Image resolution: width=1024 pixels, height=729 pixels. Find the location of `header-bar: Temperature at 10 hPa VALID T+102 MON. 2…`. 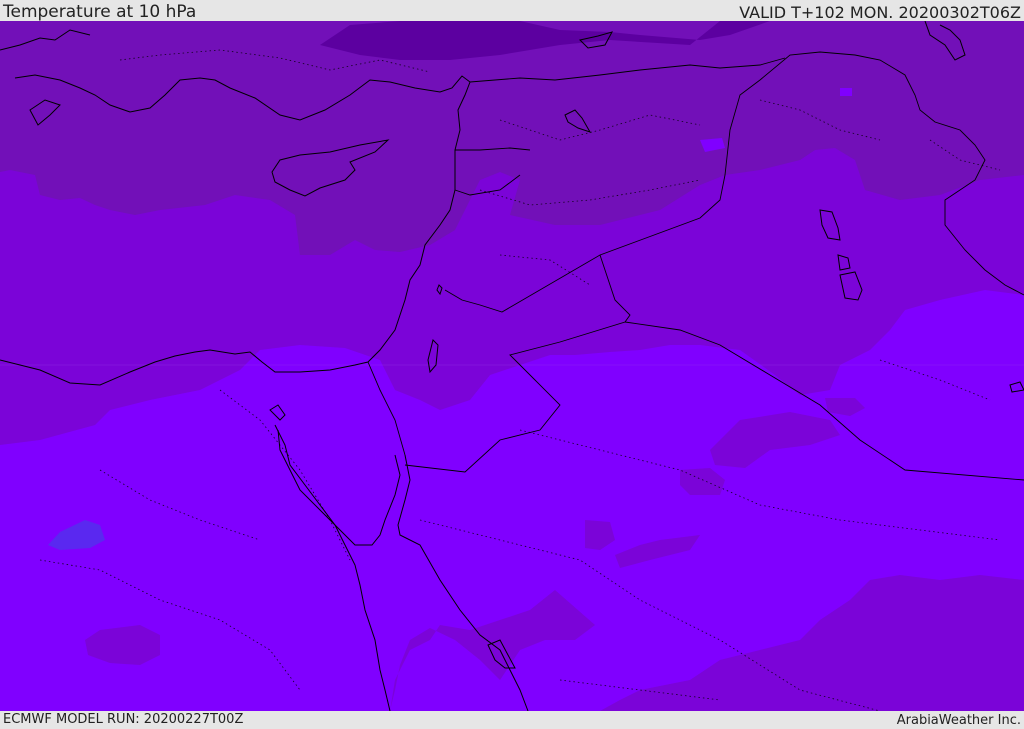

header-bar: Temperature at 10 hPa VALID T+102 MON. 2… is located at coordinates (512, 11).